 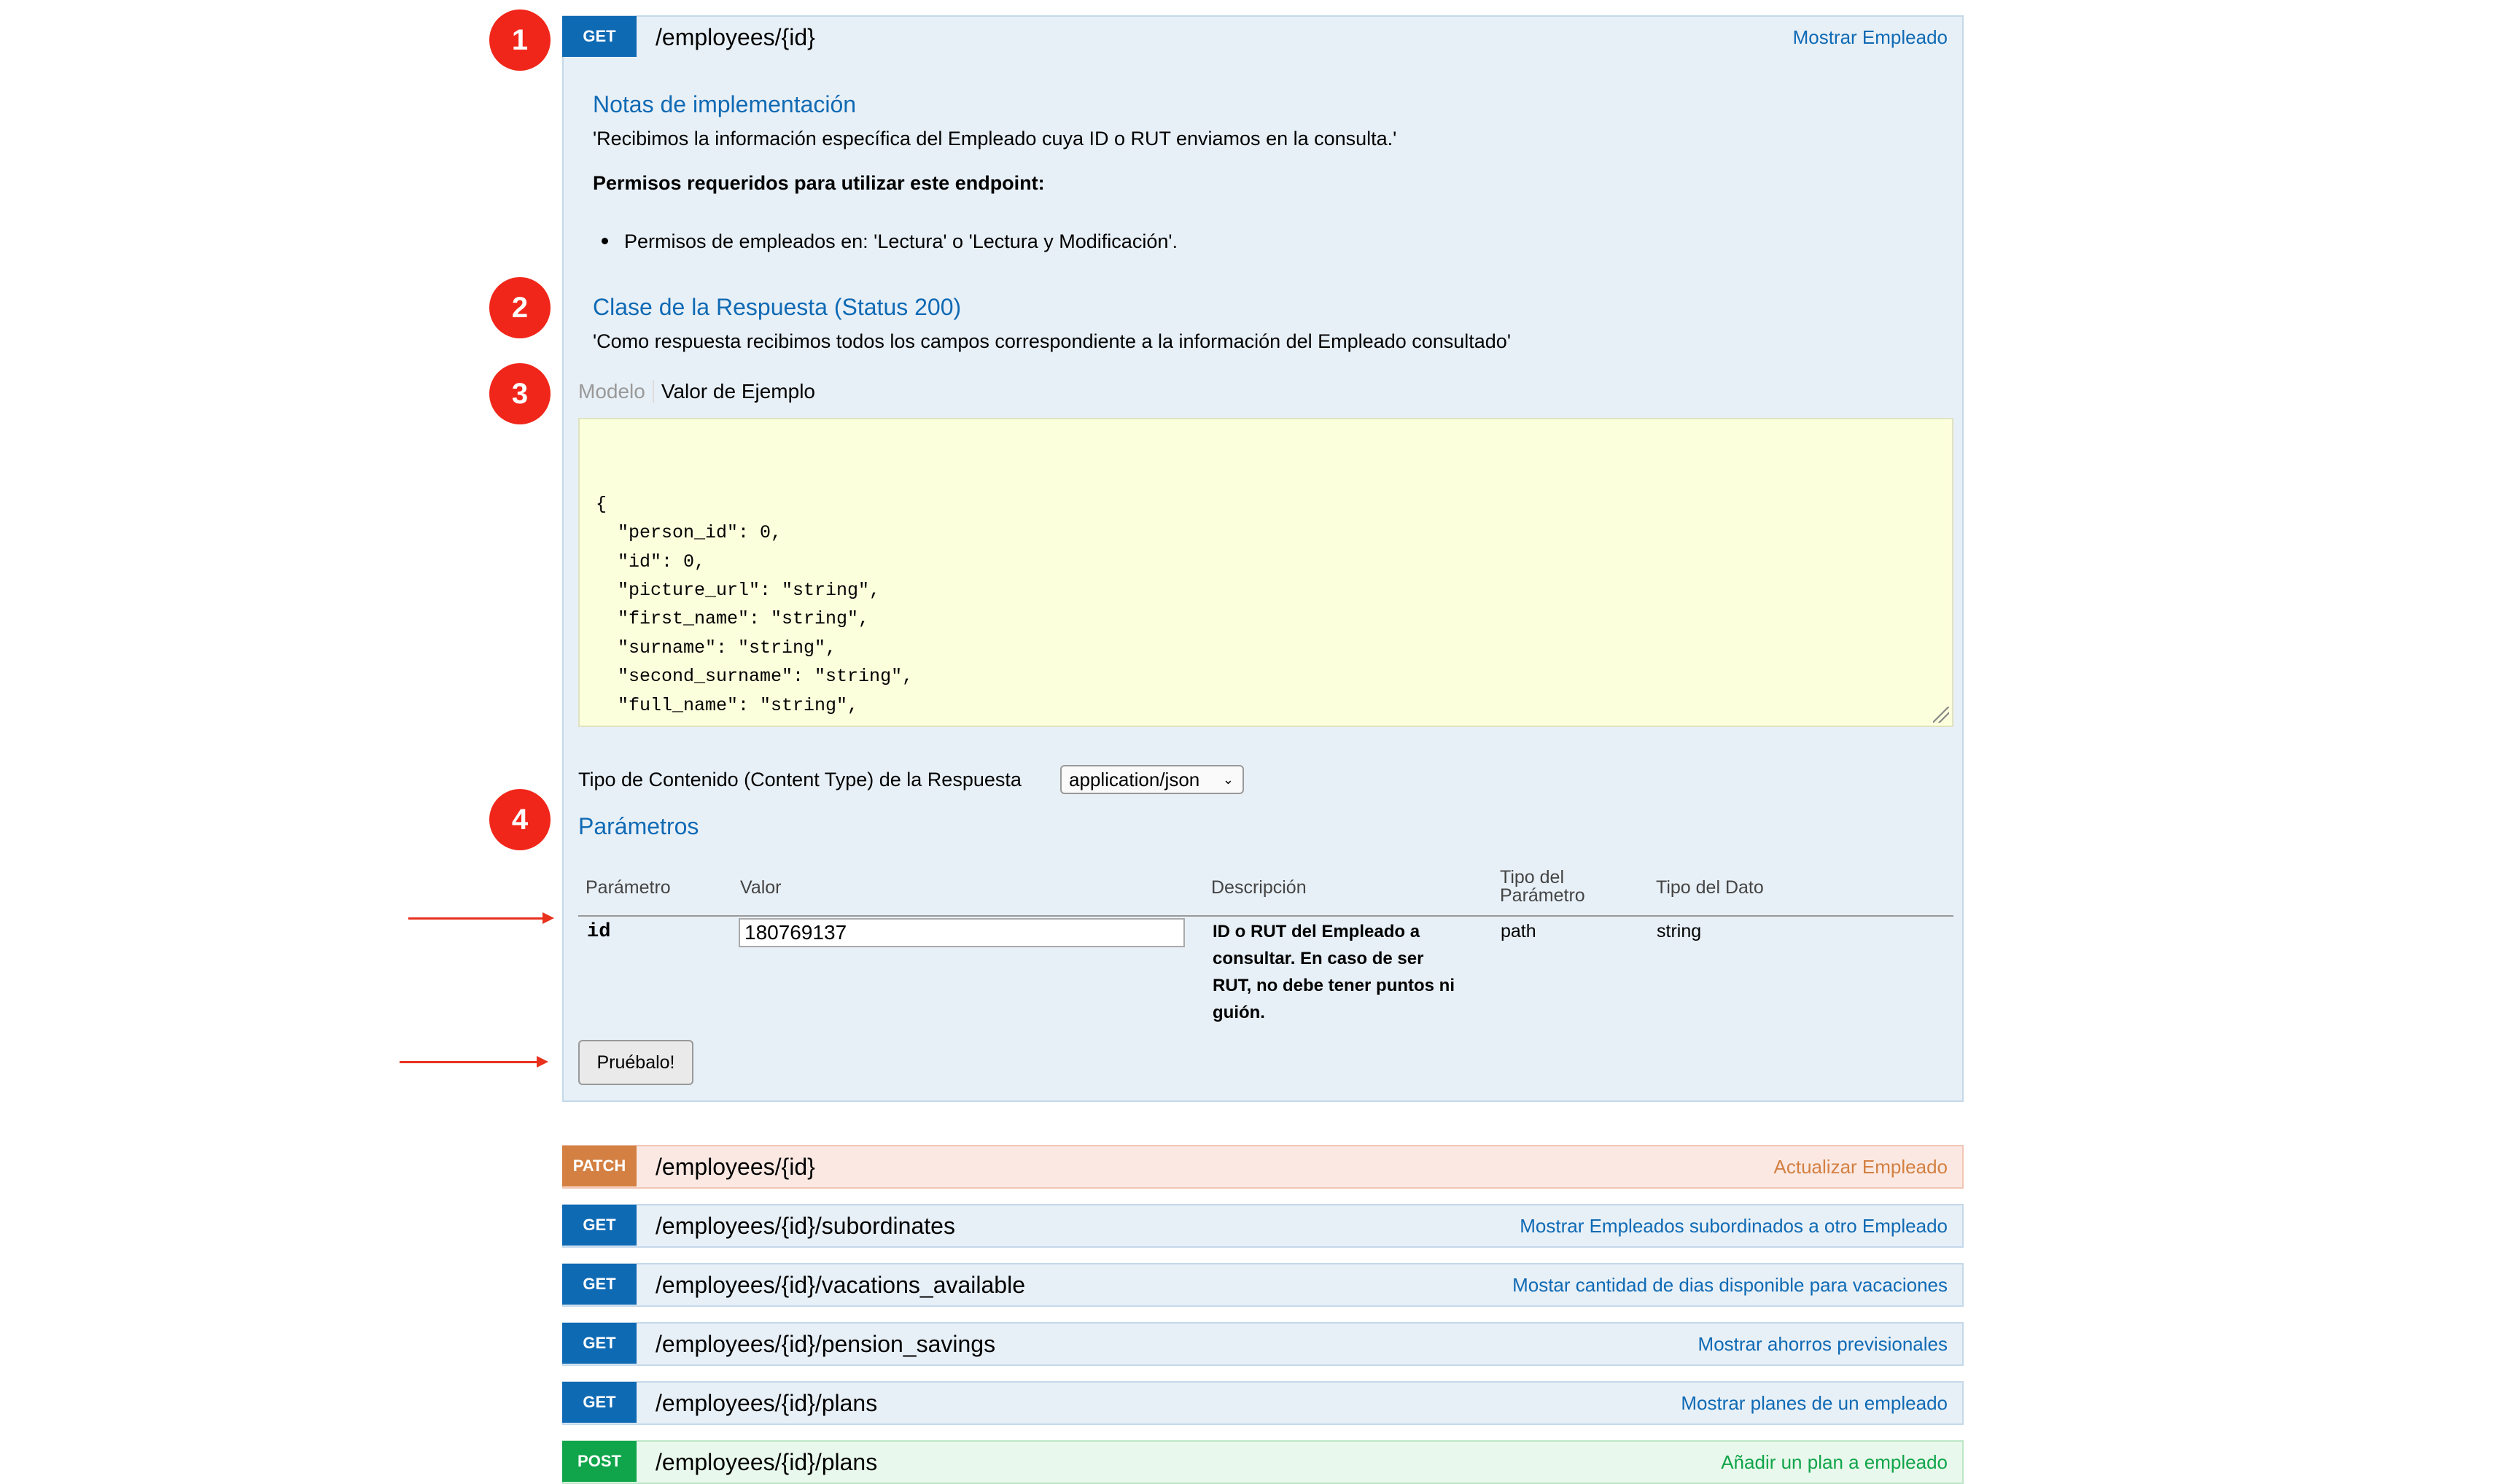 I want to click on method-badge: POST, so click(x=599, y=1461).